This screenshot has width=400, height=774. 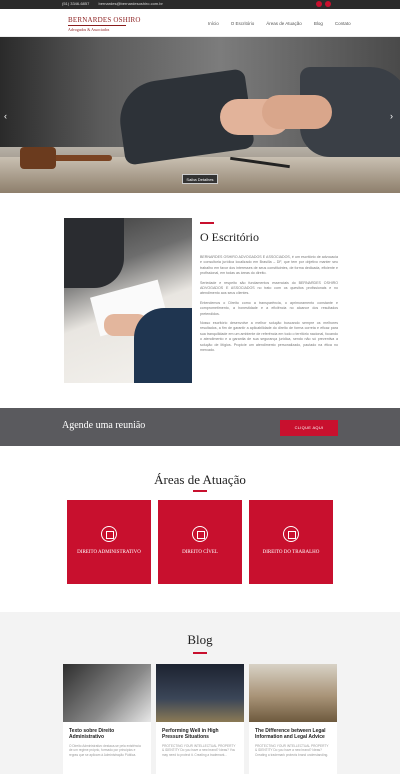 What do you see at coordinates (200, 534) in the screenshot?
I see `hand-document-icon` at bounding box center [200, 534].